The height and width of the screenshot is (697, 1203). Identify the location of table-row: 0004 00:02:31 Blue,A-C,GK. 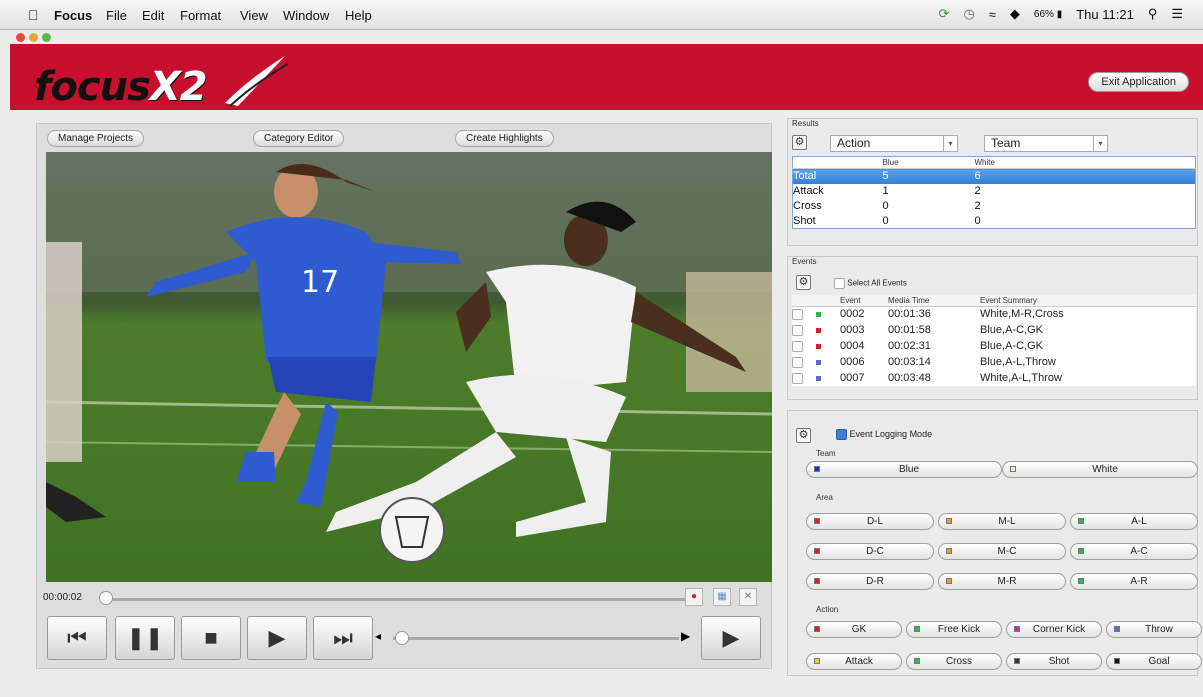
(994, 346).